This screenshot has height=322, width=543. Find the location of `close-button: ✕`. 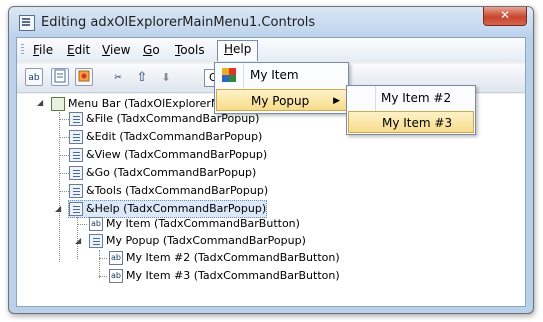

close-button: ✕ is located at coordinates (505, 16).